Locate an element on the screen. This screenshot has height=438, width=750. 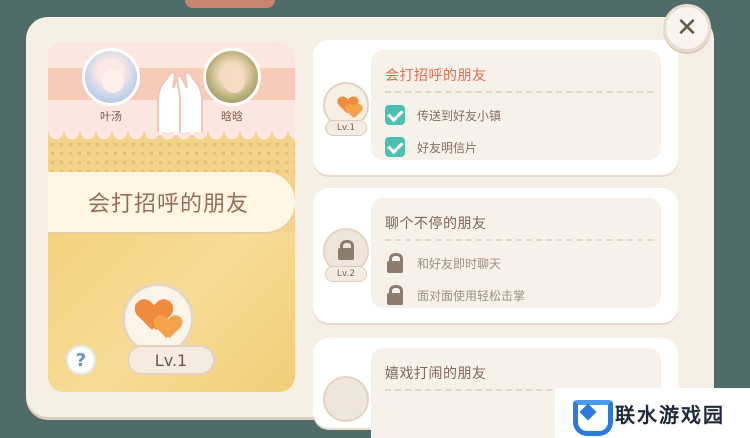
perk-row: 好友明信片 is located at coordinates (431, 147).